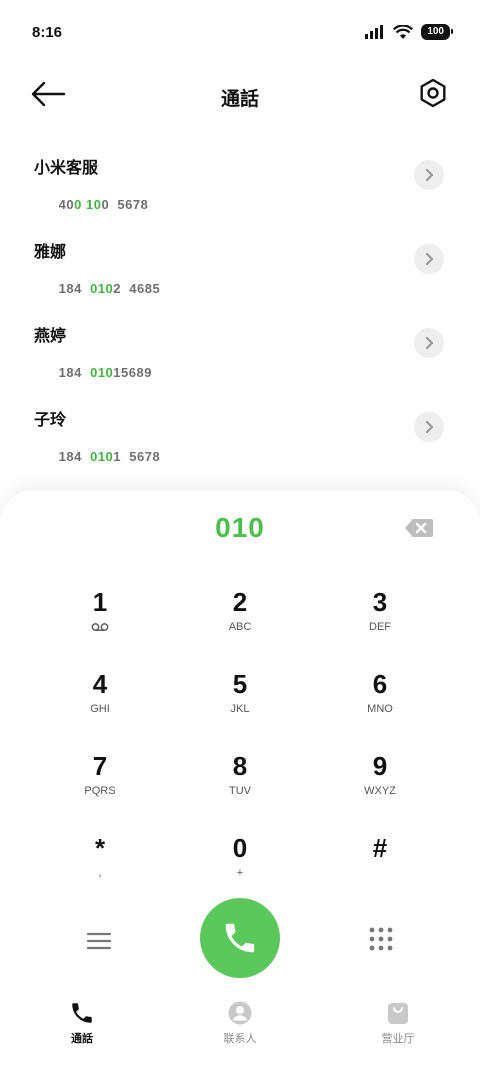 This screenshot has width=480, height=1067. I want to click on store-bag-icon, so click(398, 1013).